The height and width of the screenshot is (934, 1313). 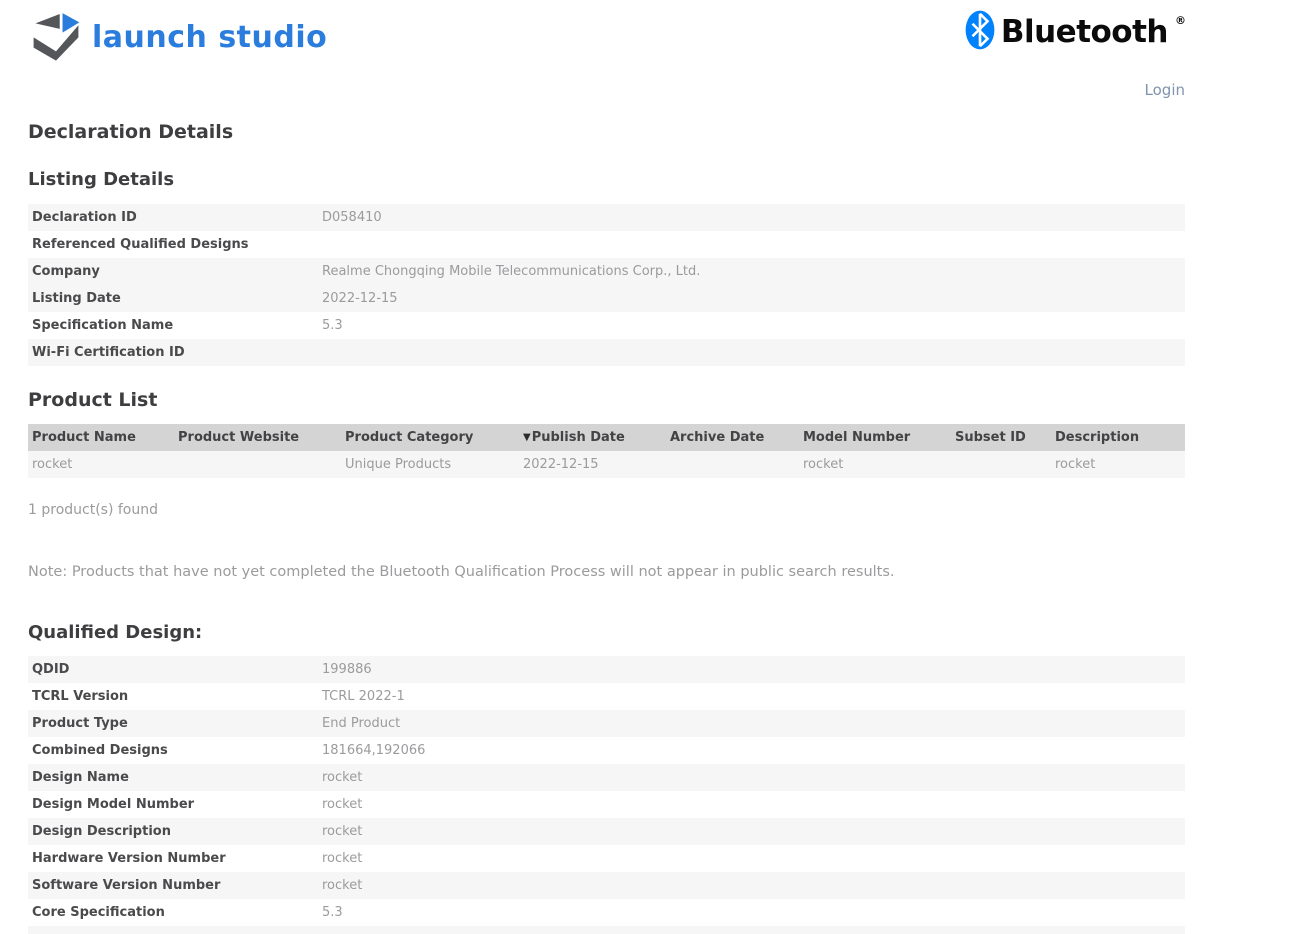 What do you see at coordinates (606, 325) in the screenshot?
I see `table-row: Specification Name 5.3` at bounding box center [606, 325].